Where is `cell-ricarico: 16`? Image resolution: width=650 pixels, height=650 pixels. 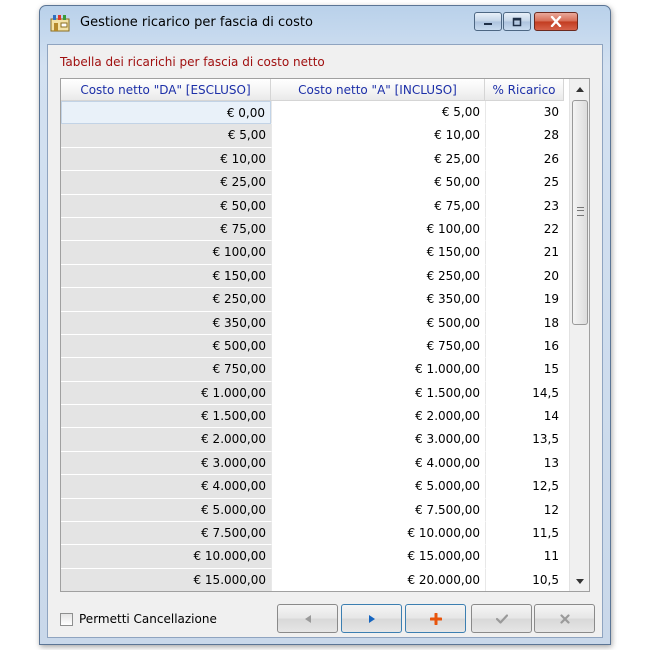
cell-ricarico: 16 is located at coordinates (524, 346).